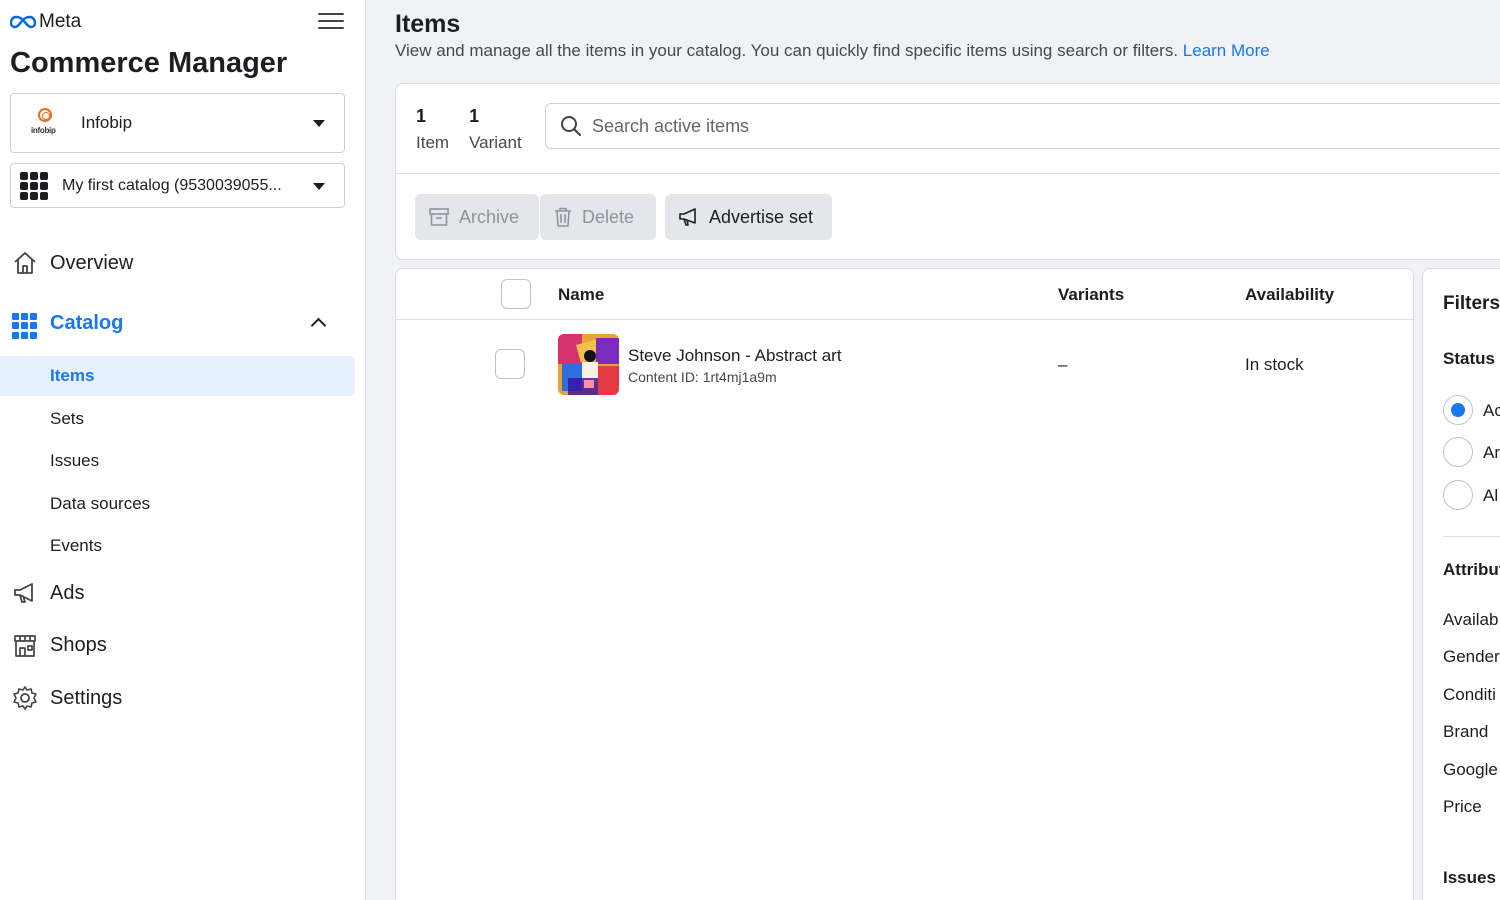  Describe the element at coordinates (1458, 452) in the screenshot. I see `status-radio-archived` at that location.